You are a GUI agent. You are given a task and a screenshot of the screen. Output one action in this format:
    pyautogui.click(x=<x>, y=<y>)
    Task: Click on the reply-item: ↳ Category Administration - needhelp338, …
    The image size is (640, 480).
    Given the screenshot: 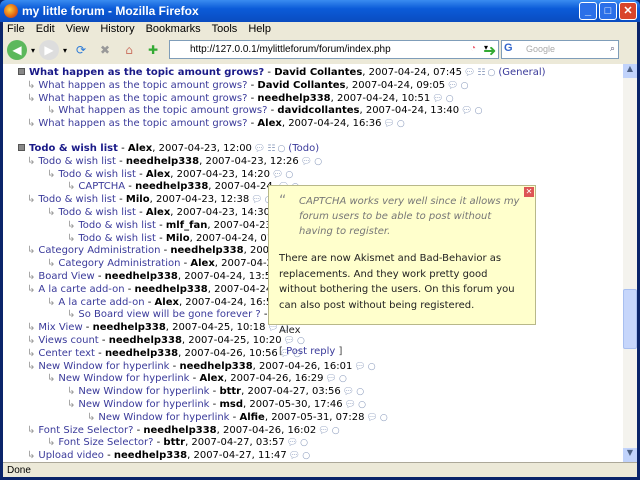 What is the action you would take?
    pyautogui.click(x=168, y=250)
    